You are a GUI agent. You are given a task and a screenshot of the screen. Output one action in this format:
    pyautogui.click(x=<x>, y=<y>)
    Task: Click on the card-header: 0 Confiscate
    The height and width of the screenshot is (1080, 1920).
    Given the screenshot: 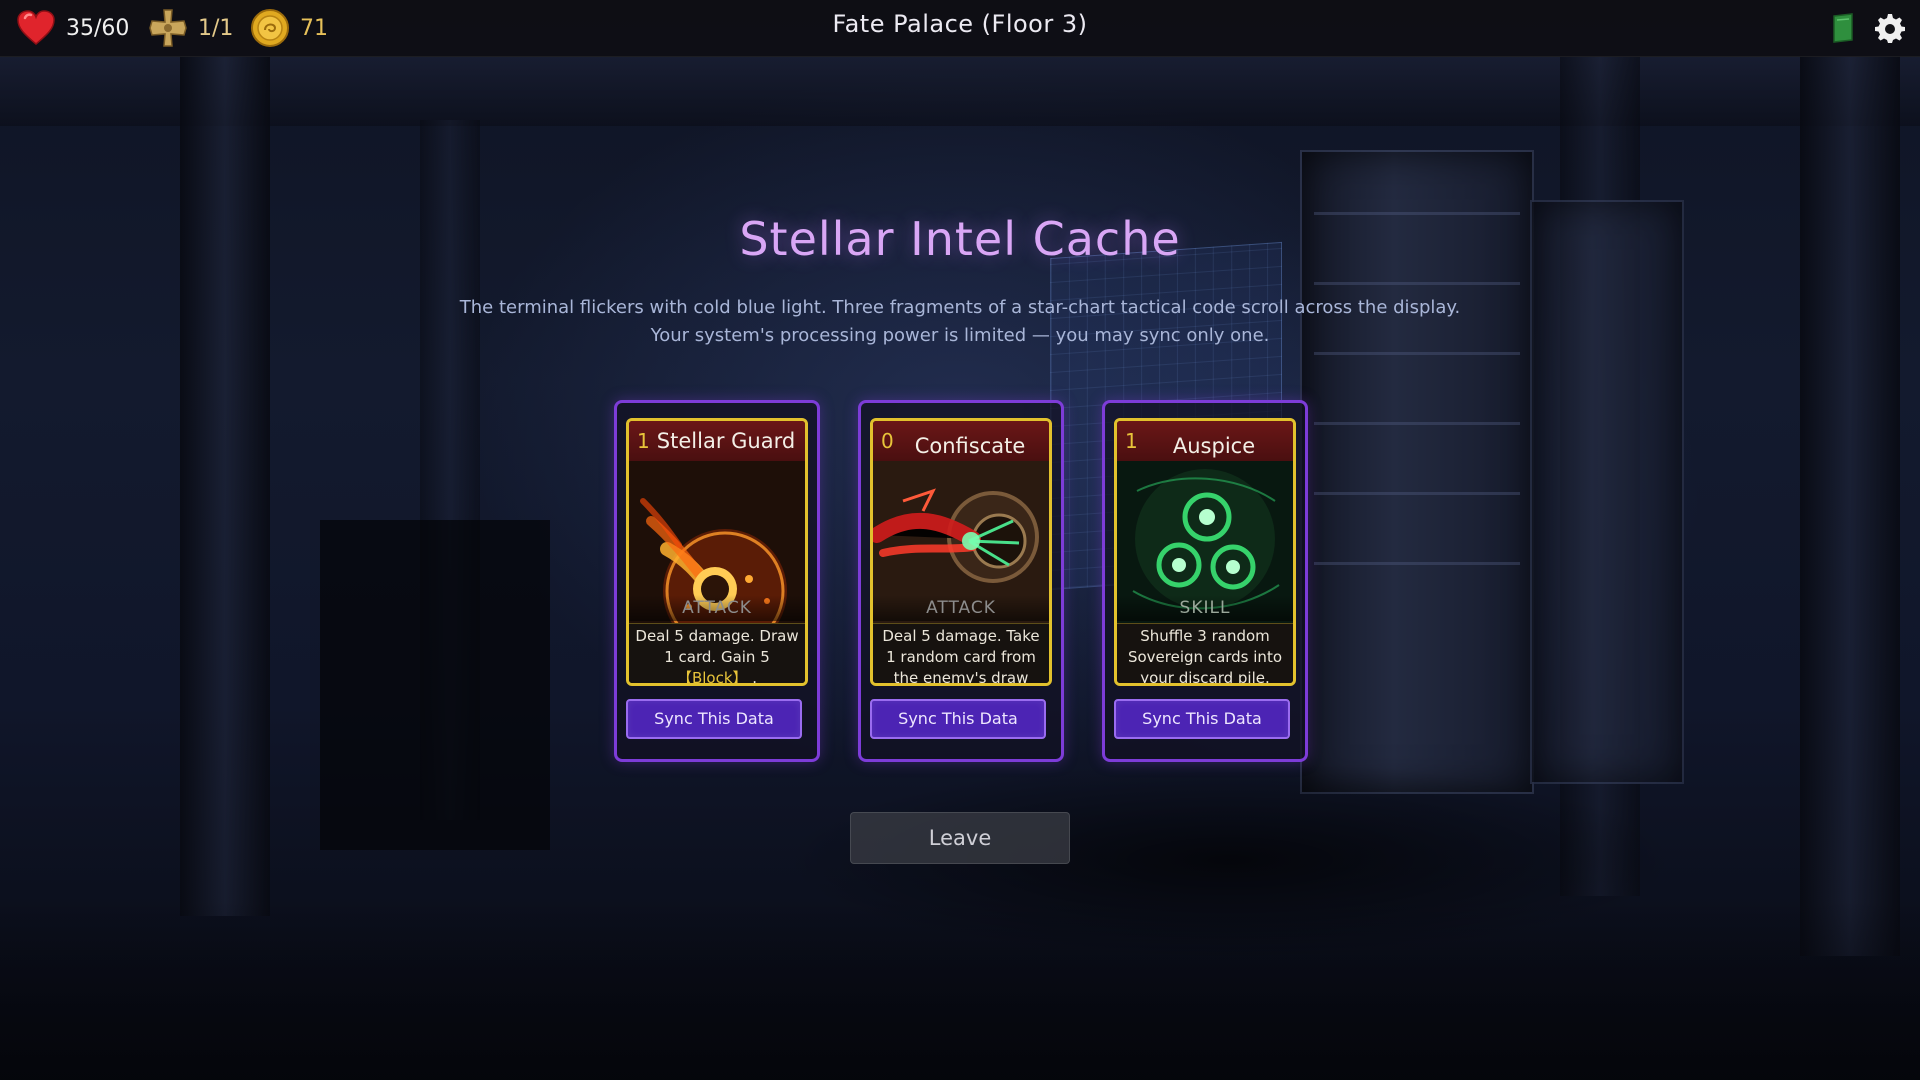 What is the action you would take?
    pyautogui.click(x=961, y=441)
    